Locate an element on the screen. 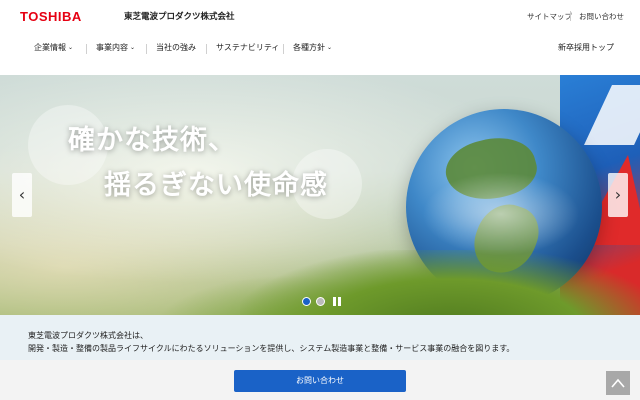 The width and height of the screenshot is (640, 400). nav-item-label: 各種方針 is located at coordinates (309, 47).